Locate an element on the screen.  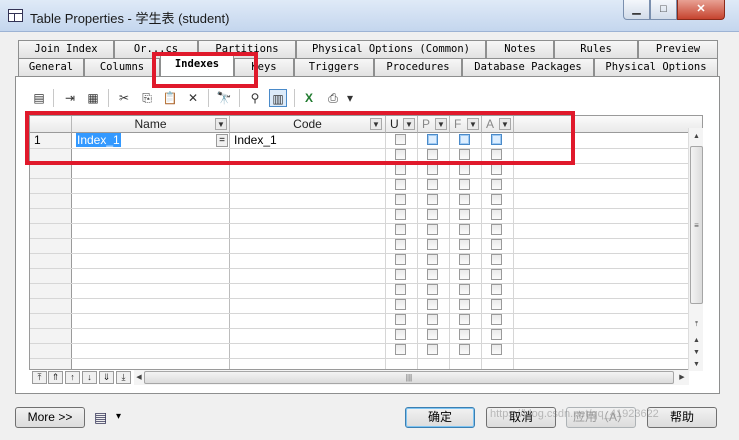
tab-indexes: Indexes is located at coordinates (197, 66).